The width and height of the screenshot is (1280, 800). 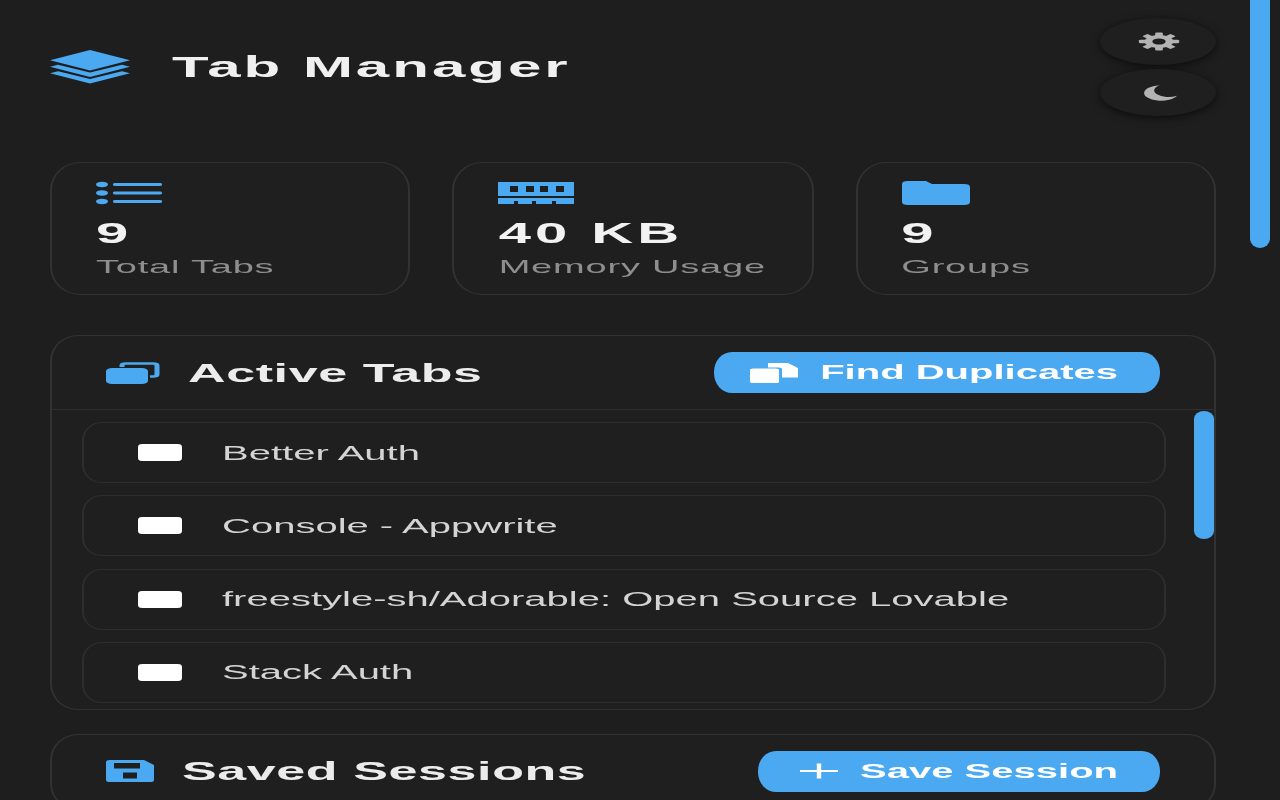 I want to click on tab-title: Better Auth, so click(x=321, y=453).